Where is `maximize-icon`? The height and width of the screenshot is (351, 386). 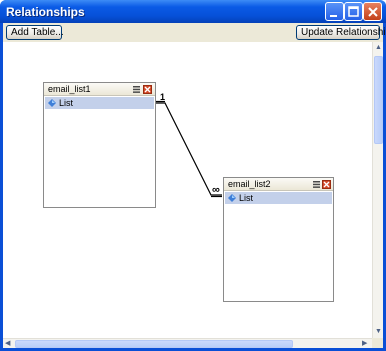
maximize-icon is located at coordinates (353, 11).